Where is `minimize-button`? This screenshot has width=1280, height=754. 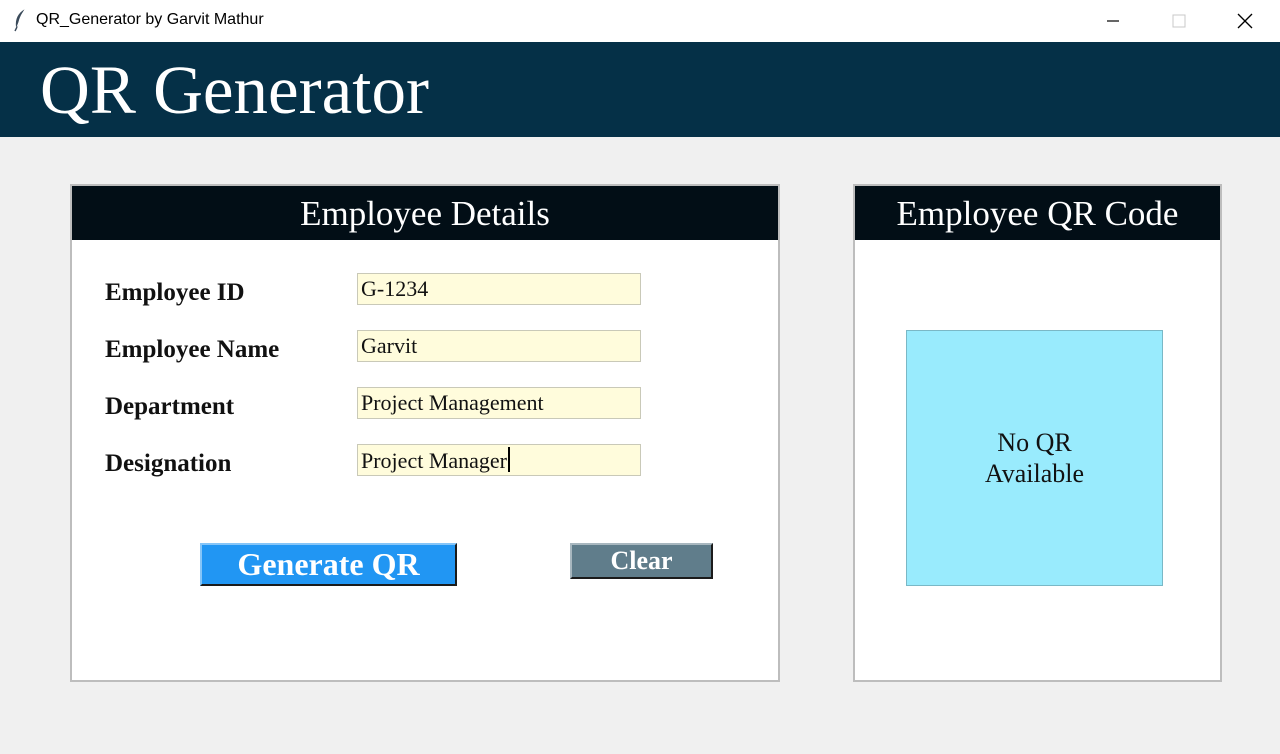
minimize-button is located at coordinates (1113, 21).